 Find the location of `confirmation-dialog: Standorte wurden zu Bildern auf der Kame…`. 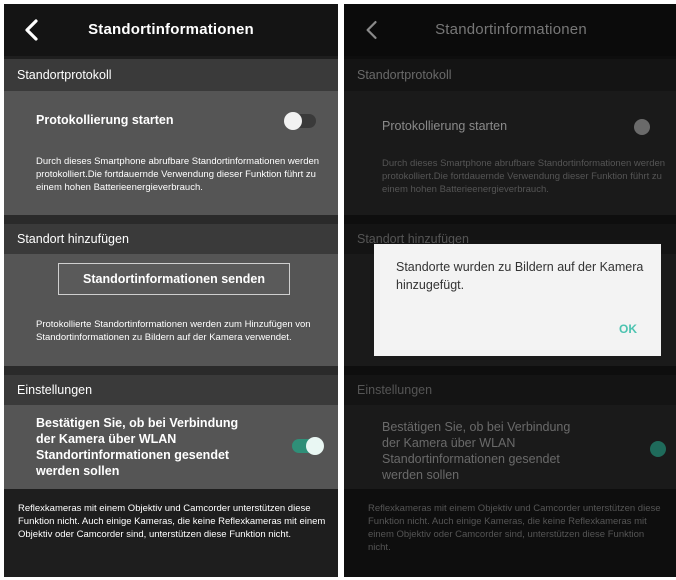

confirmation-dialog: Standorte wurden zu Bildern auf der Kame… is located at coordinates (517, 300).